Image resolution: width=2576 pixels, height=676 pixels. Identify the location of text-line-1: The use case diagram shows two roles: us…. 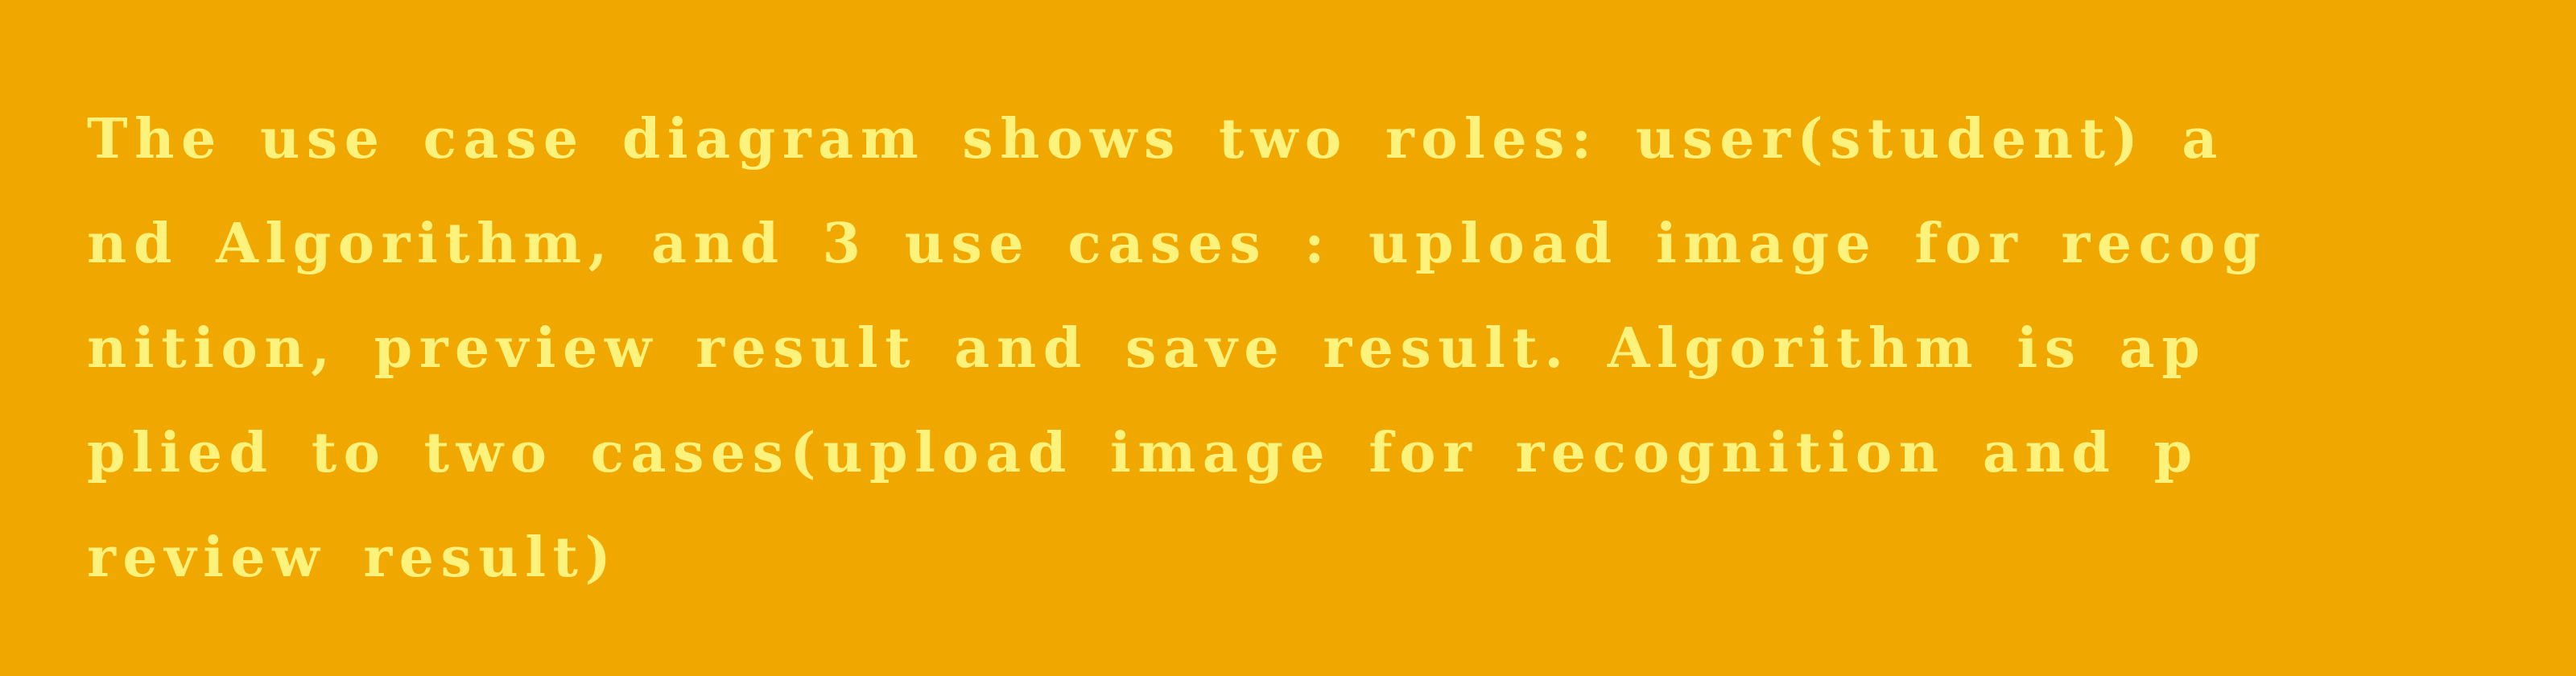
(1155, 139).